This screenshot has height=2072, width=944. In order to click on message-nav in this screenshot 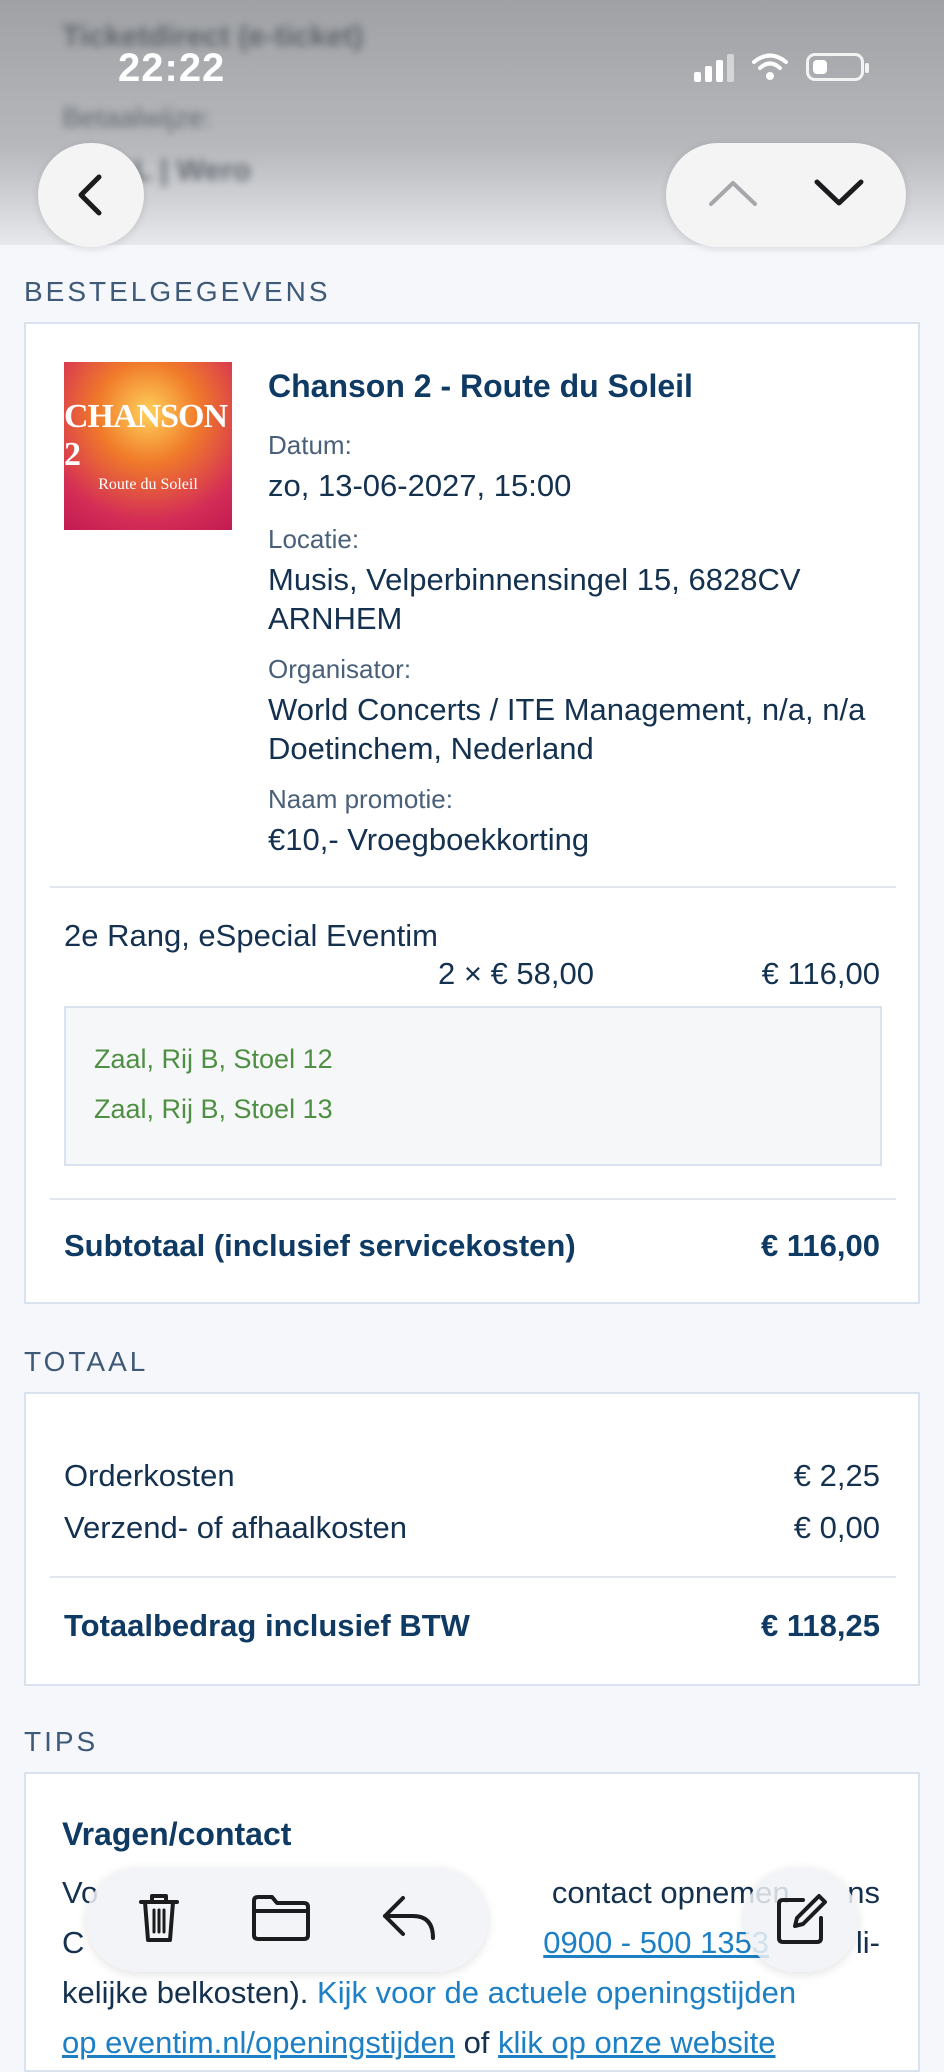, I will do `click(786, 195)`.